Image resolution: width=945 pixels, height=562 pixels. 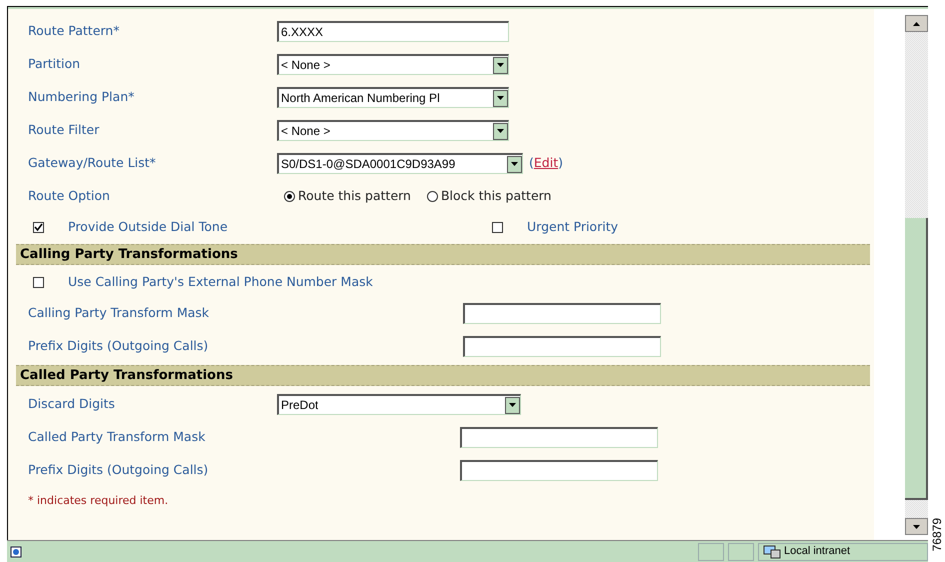 I want to click on field-label: Calling Party Transform Mask, so click(x=119, y=313).